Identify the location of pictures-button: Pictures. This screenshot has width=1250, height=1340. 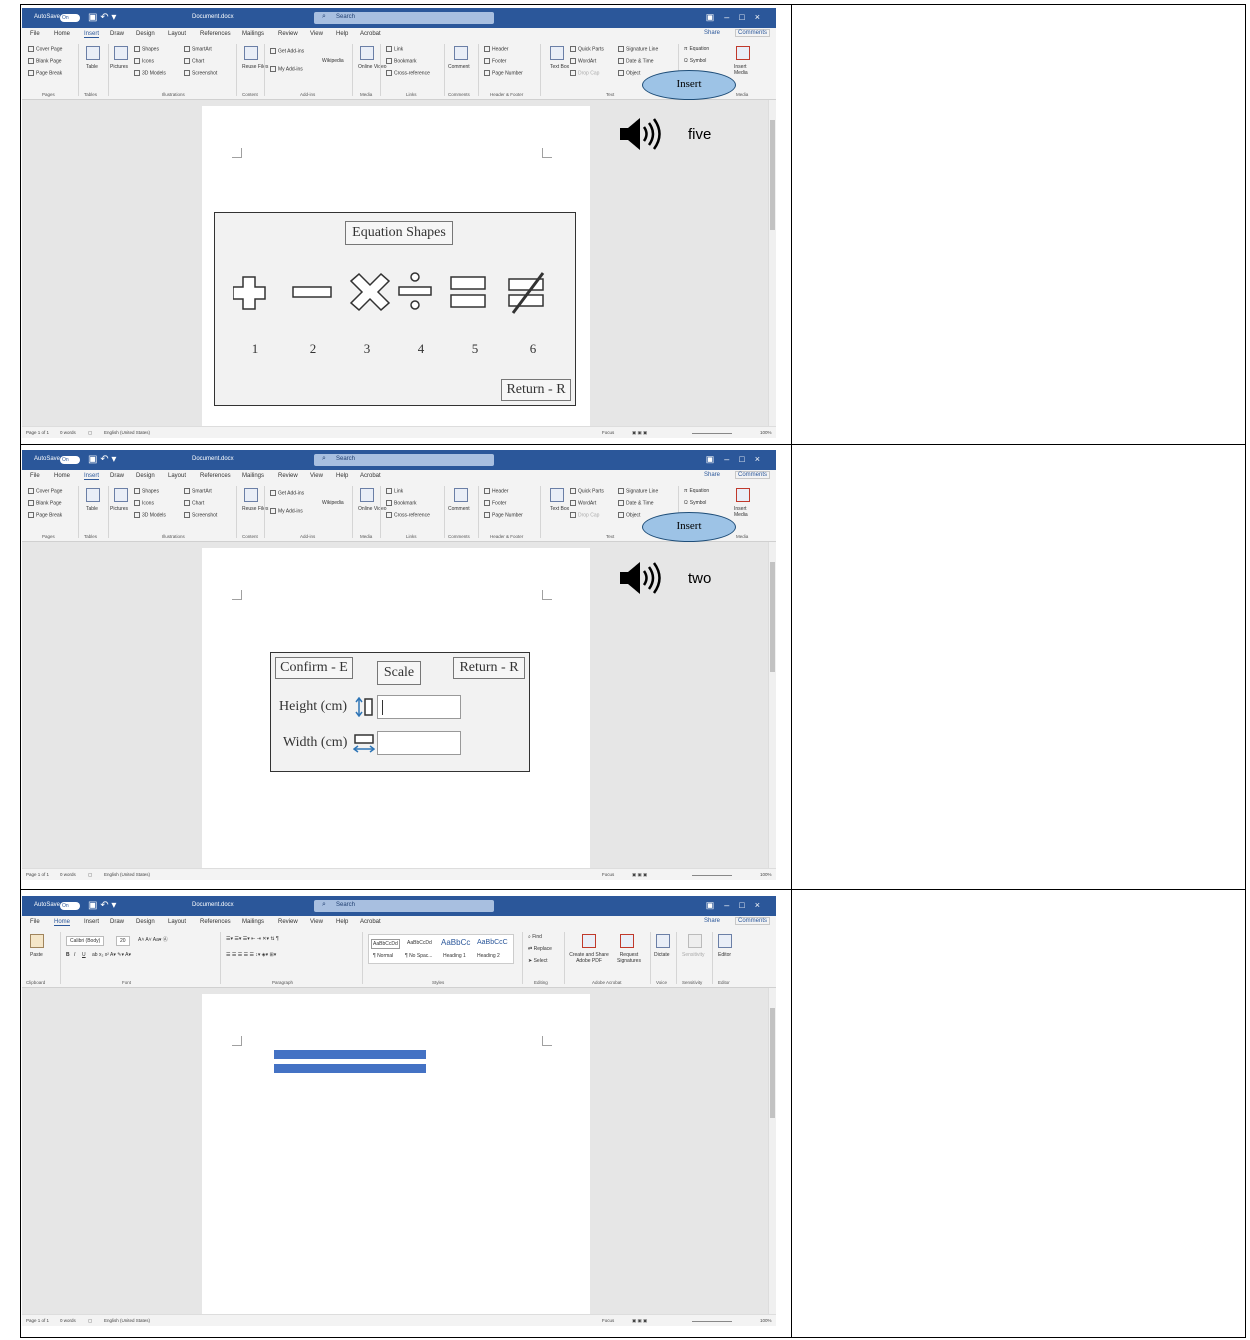
(119, 509).